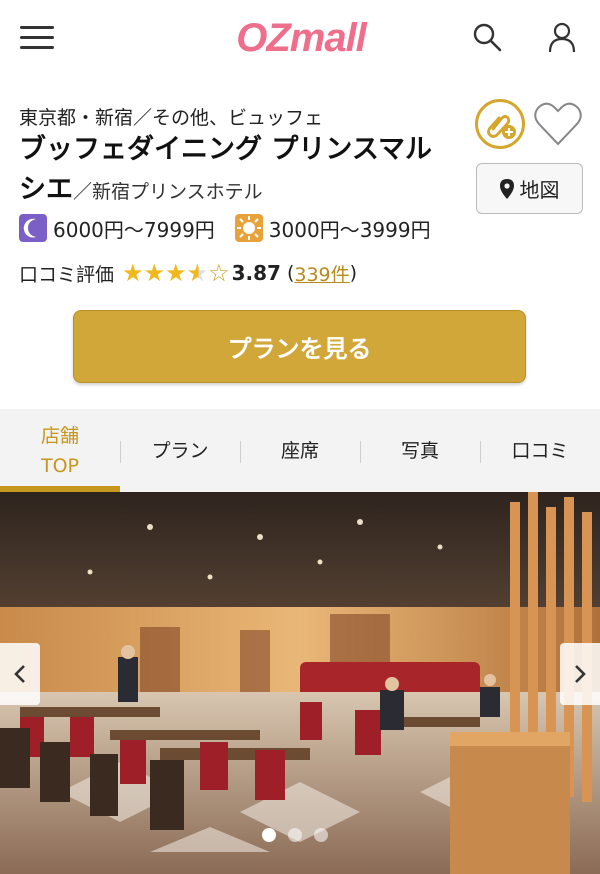 Image resolution: width=600 pixels, height=874 pixels. Describe the element at coordinates (256, 273) in the screenshot. I see `rating-score: 3.87` at that location.